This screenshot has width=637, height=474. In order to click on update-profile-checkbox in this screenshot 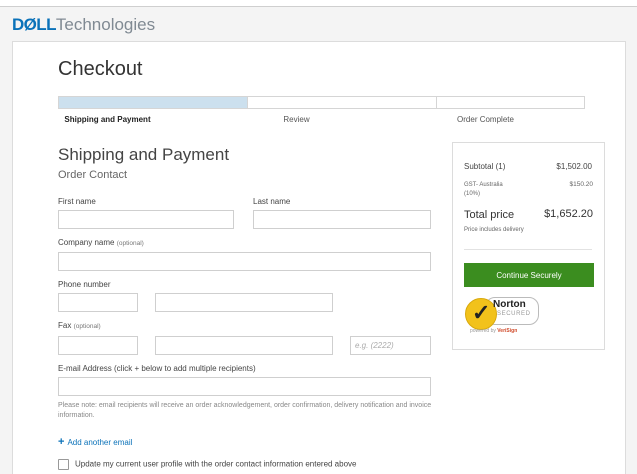, I will do `click(63, 464)`.